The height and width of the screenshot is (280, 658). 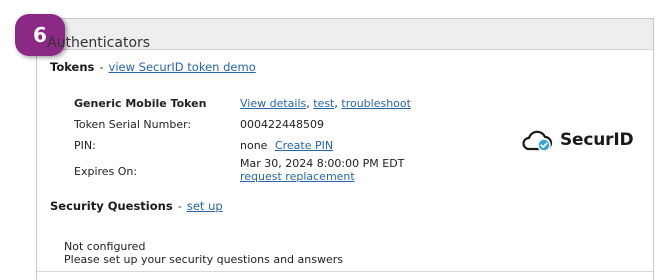 What do you see at coordinates (254, 145) in the screenshot?
I see `pin-value: none` at bounding box center [254, 145].